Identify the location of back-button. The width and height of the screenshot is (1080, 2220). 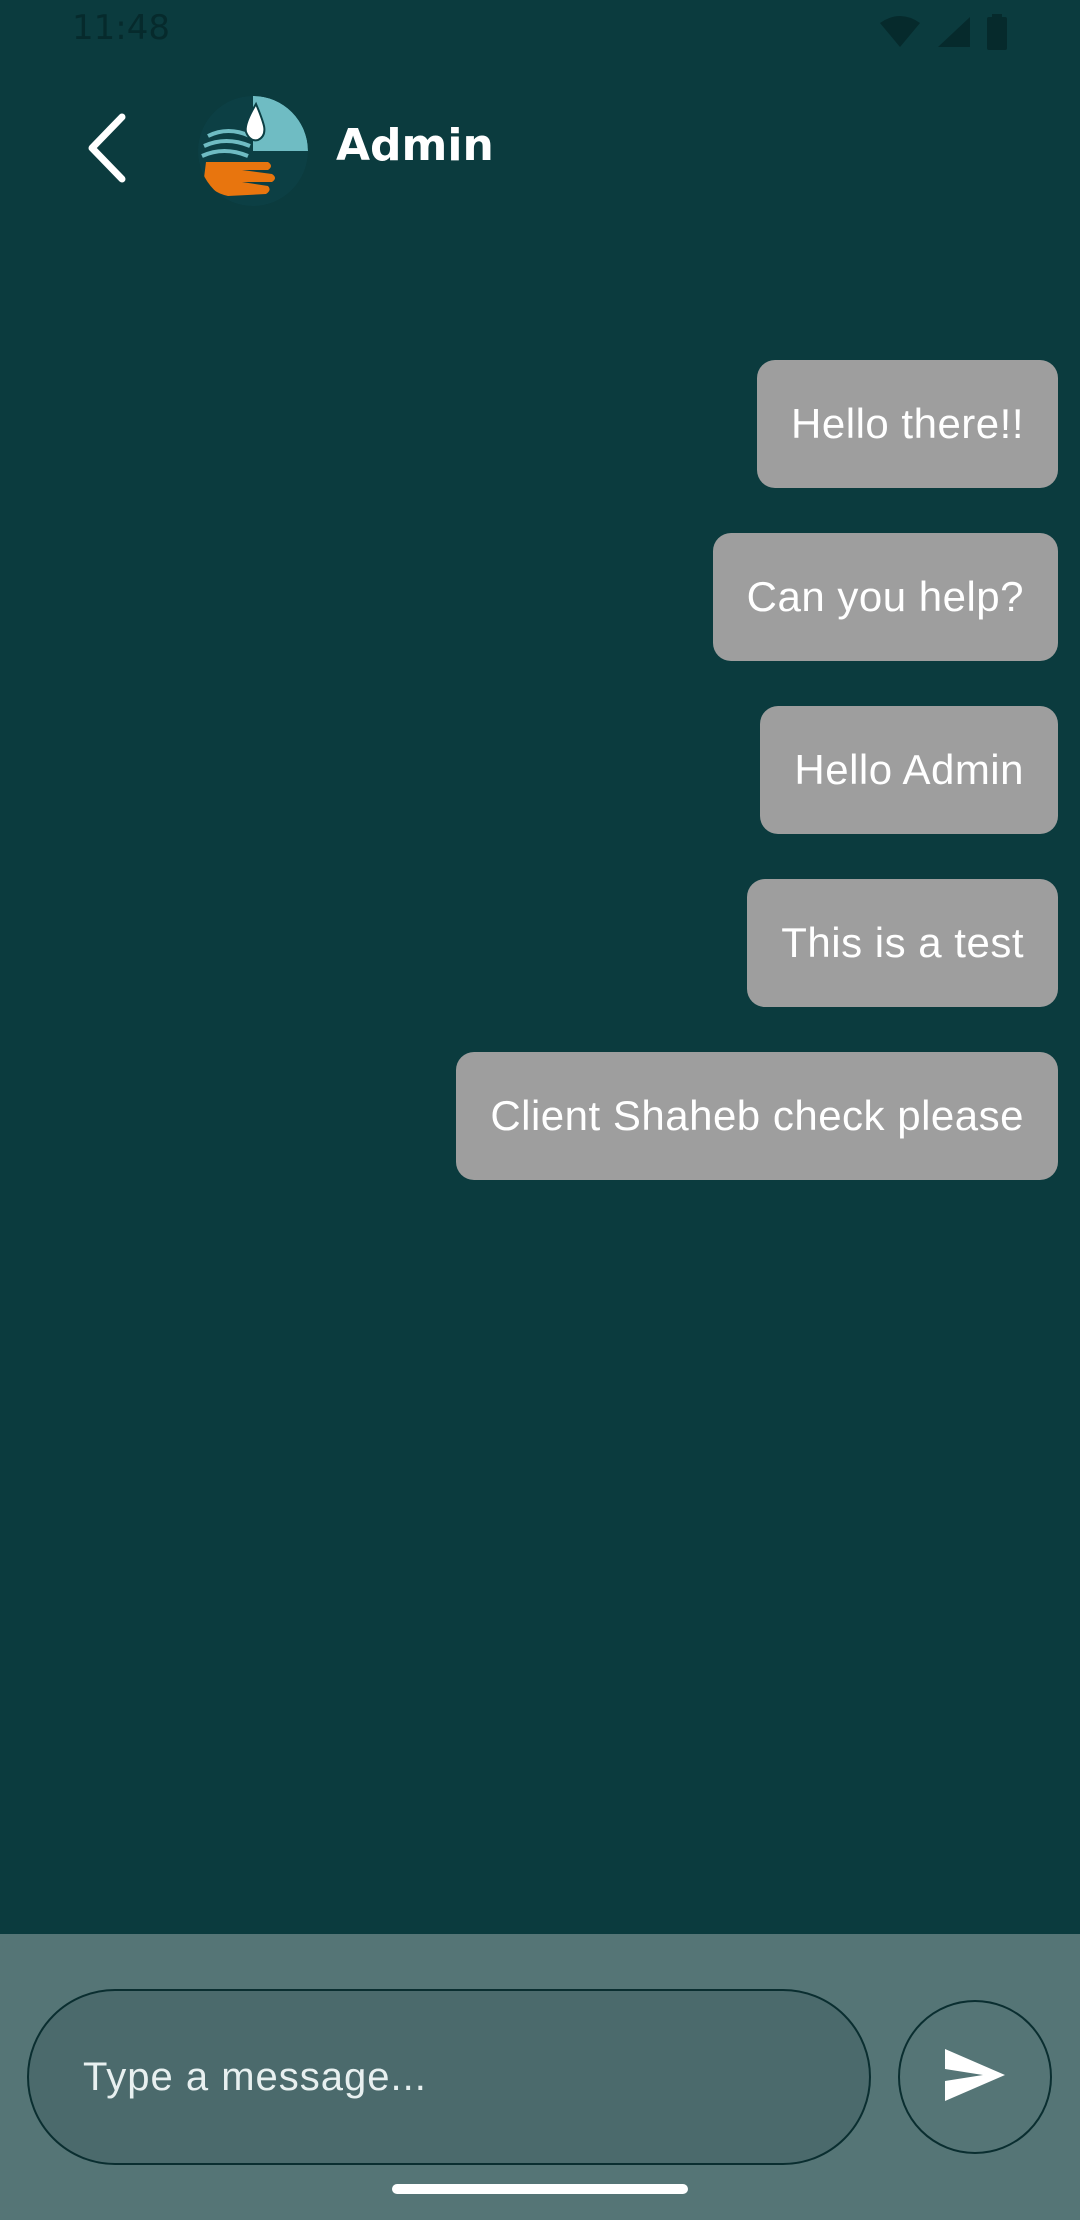
(106, 150).